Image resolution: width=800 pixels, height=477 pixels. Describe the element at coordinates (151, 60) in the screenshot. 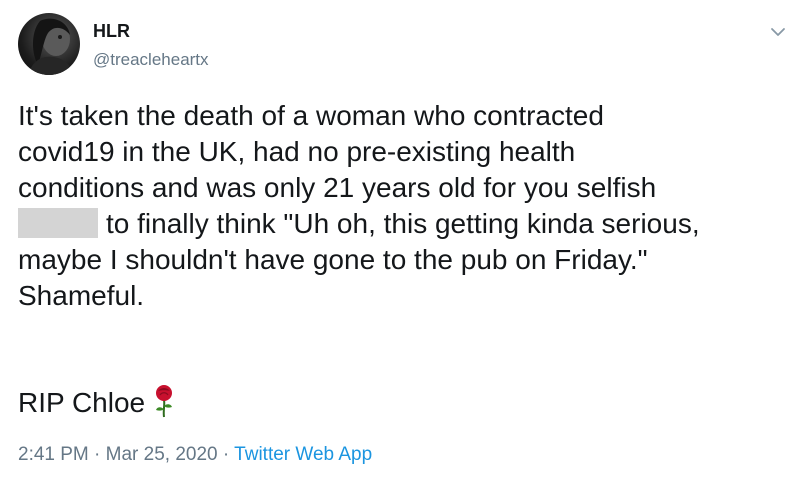

I see `user-handle: @treacleheartx` at that location.